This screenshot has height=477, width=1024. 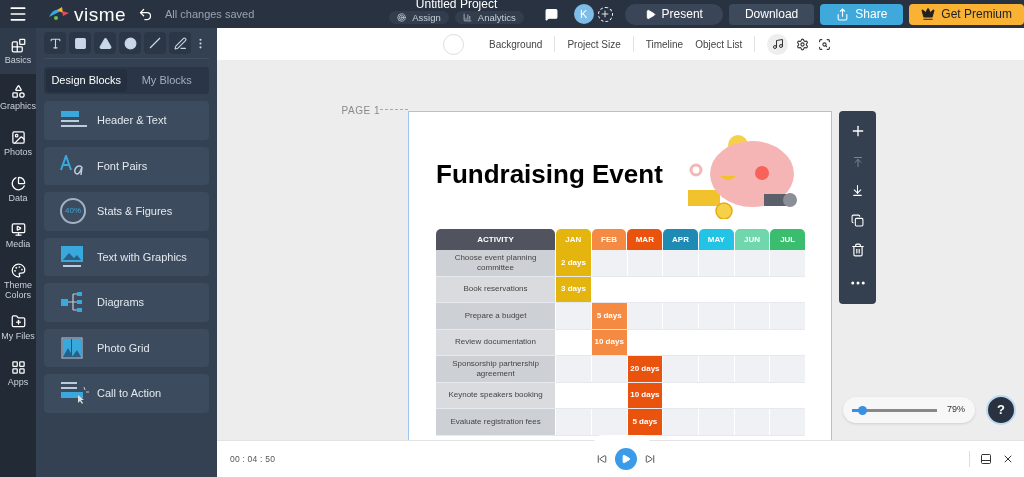 I want to click on present-button: Present, so click(x=673, y=14).